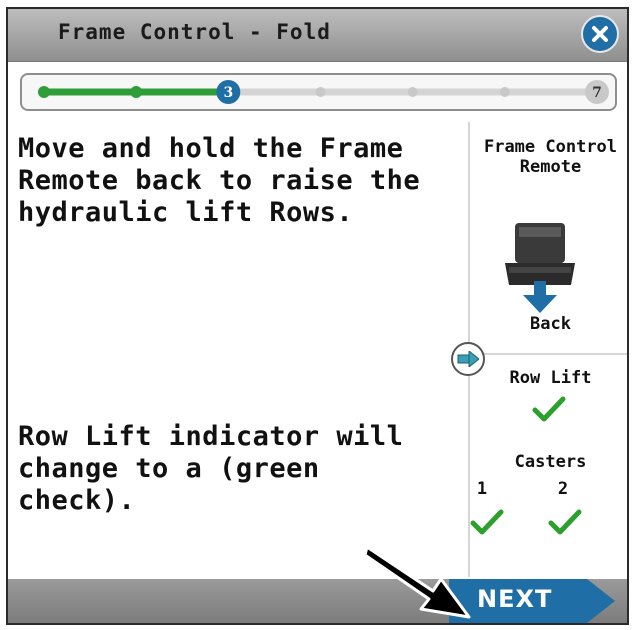 The width and height of the screenshot is (637, 630). What do you see at coordinates (540, 297) in the screenshot?
I see `down-arrow-icon` at bounding box center [540, 297].